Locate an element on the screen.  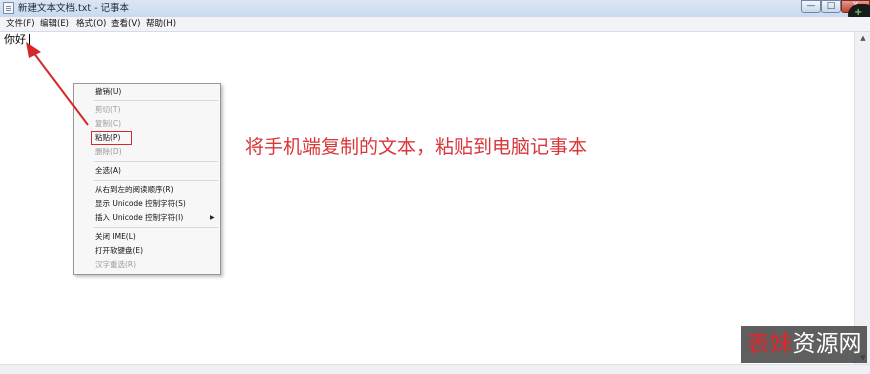
annotation-text: 将手机端复制的文本，粘贴到电脑记事本 is located at coordinates (416, 147).